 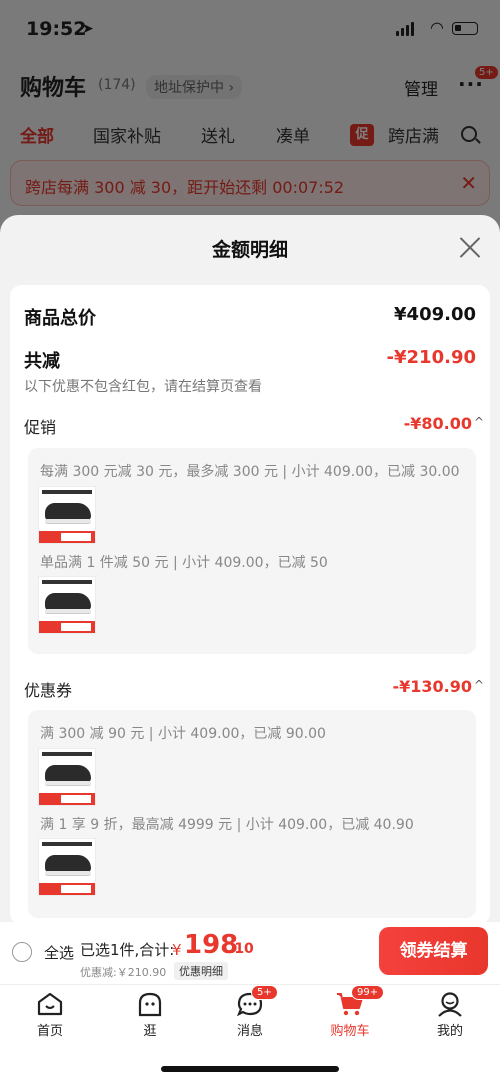 What do you see at coordinates (249, 250) in the screenshot?
I see `sheet-title: 金额明细` at bounding box center [249, 250].